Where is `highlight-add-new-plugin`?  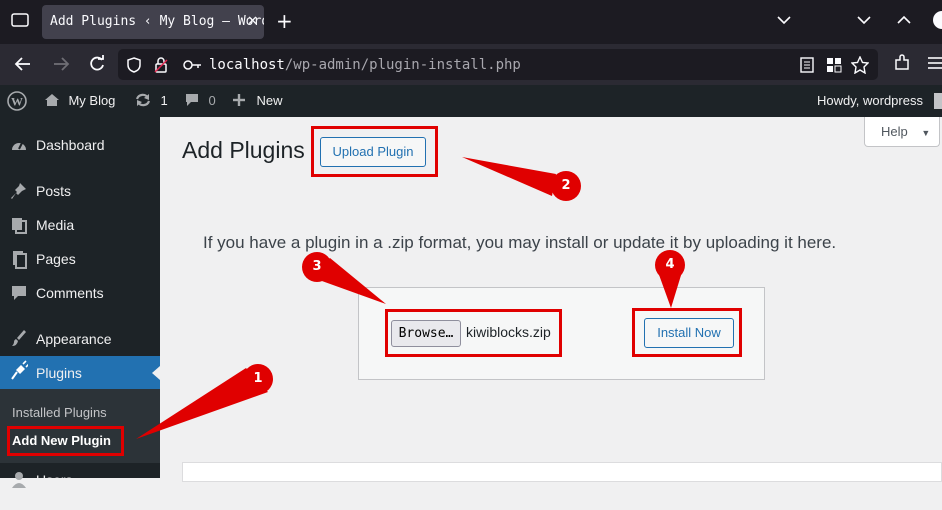
highlight-add-new-plugin is located at coordinates (65, 441).